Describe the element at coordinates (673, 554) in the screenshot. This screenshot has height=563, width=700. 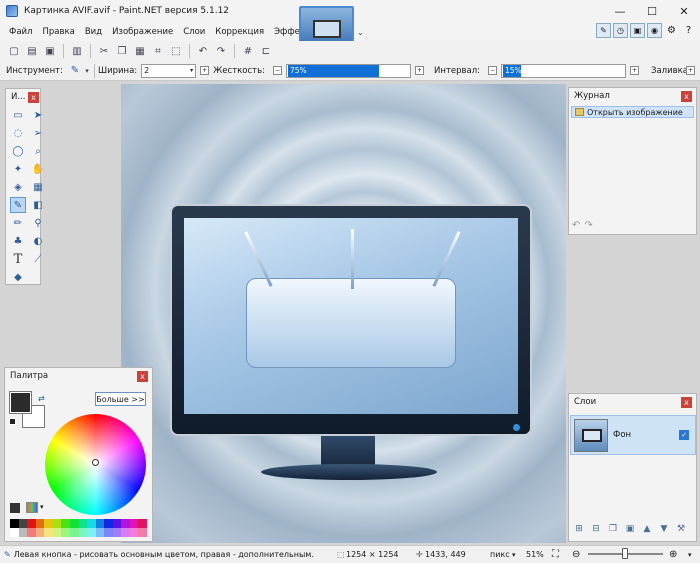
I see `zoom-in-icon: ⊕` at that location.